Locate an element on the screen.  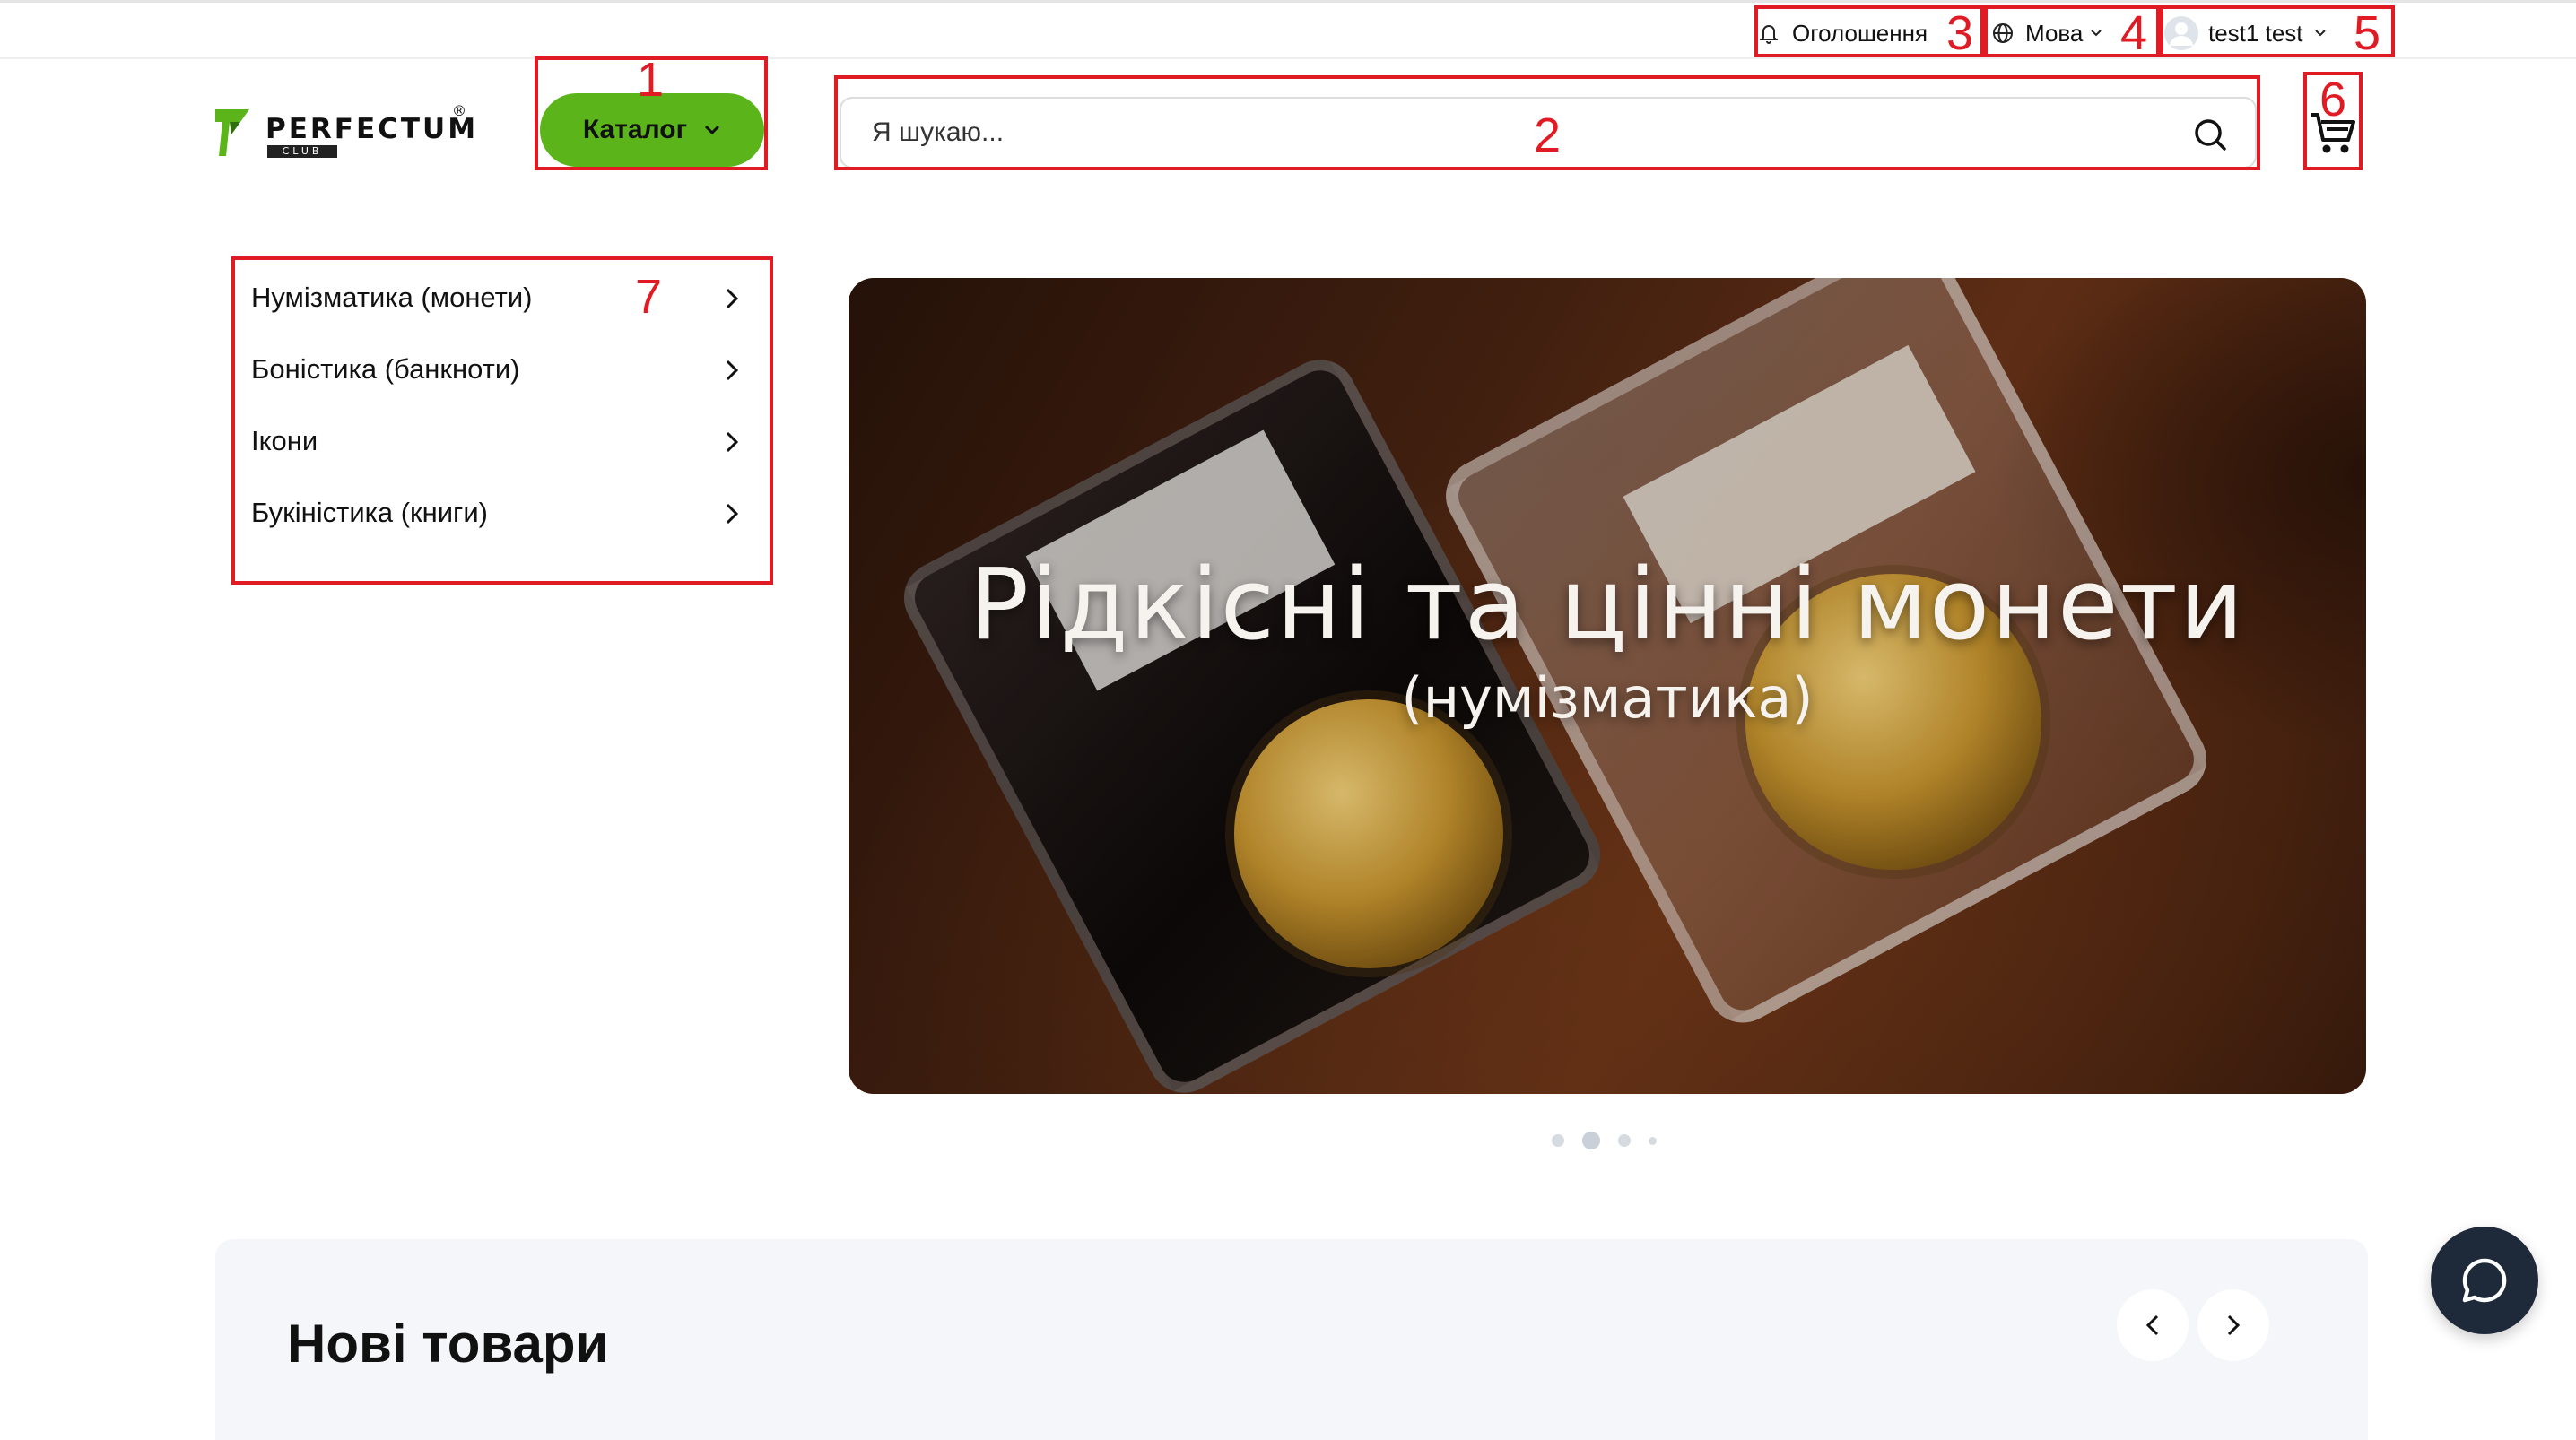
chevron-right-icon is located at coordinates (2234, 1325).